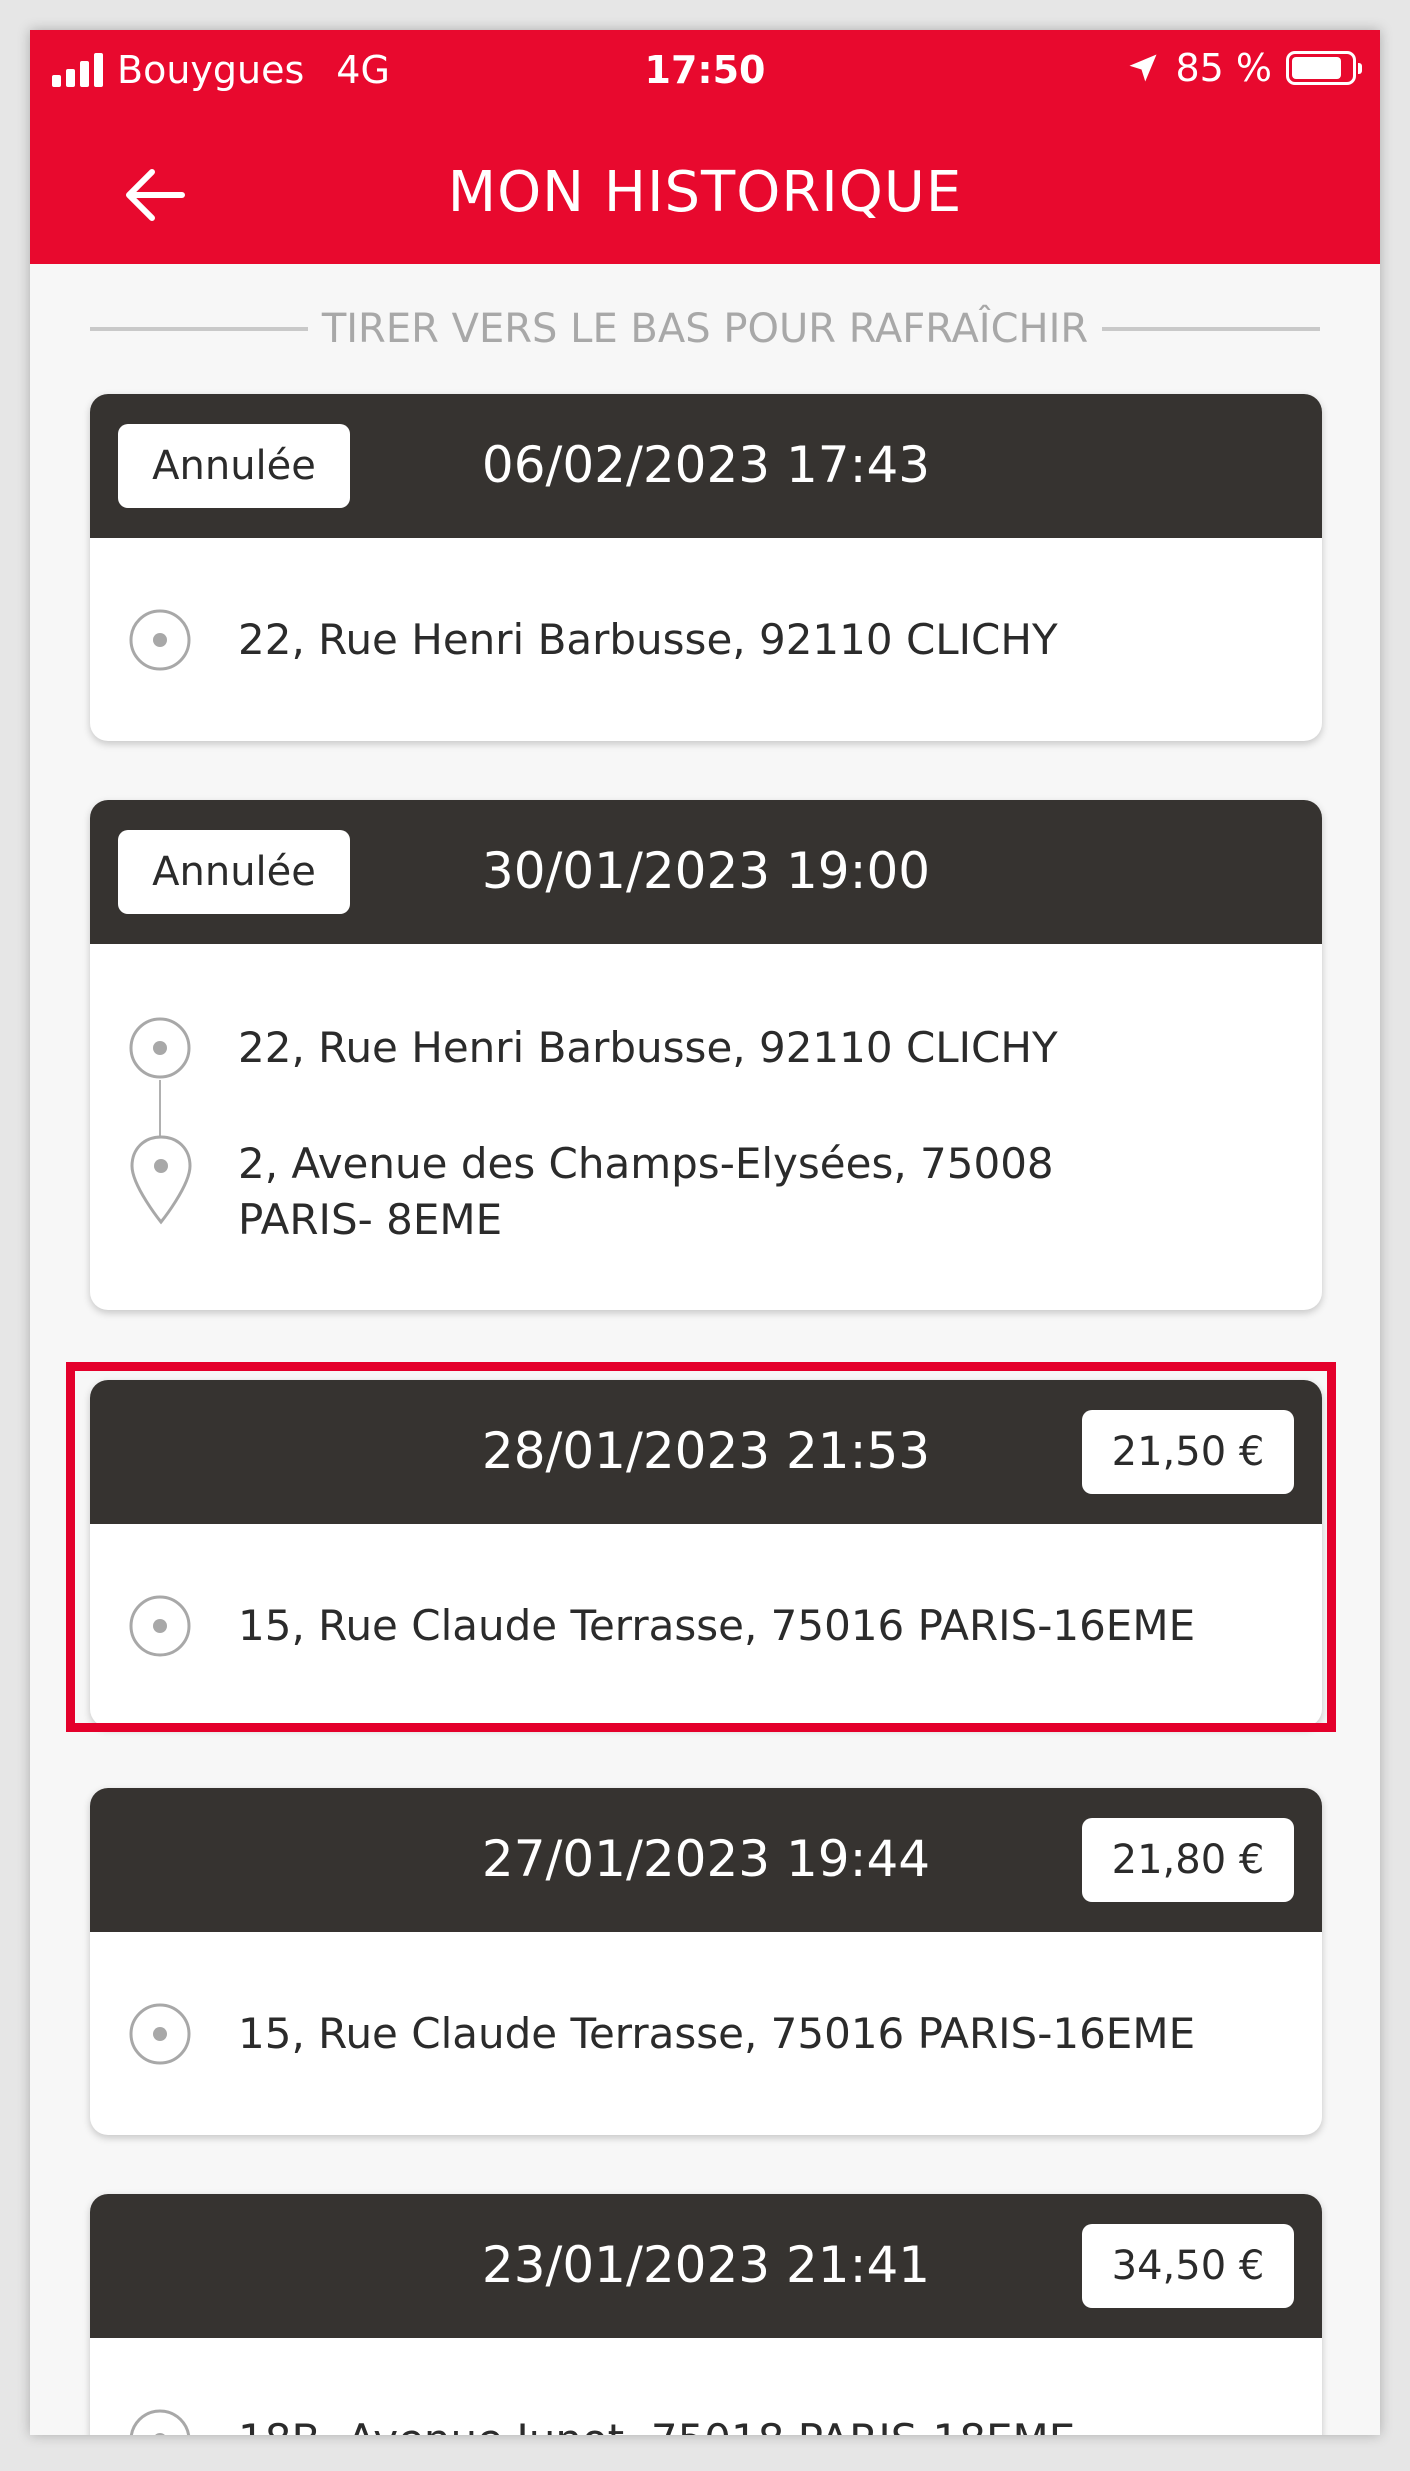 The width and height of the screenshot is (1410, 2471). What do you see at coordinates (1188, 1860) in the screenshot?
I see `price-badge: 21,80 €` at bounding box center [1188, 1860].